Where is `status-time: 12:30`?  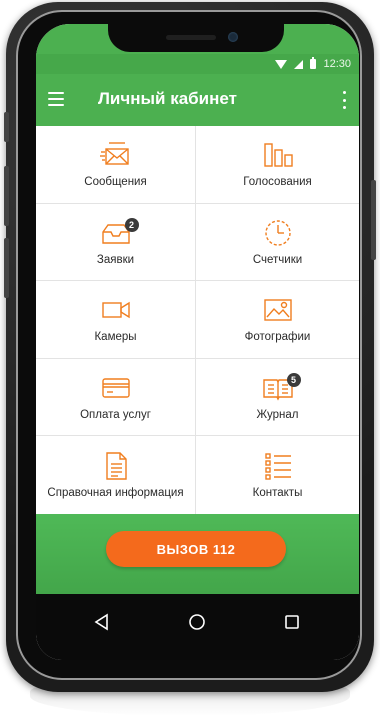
status-time: 12:30 is located at coordinates (337, 64).